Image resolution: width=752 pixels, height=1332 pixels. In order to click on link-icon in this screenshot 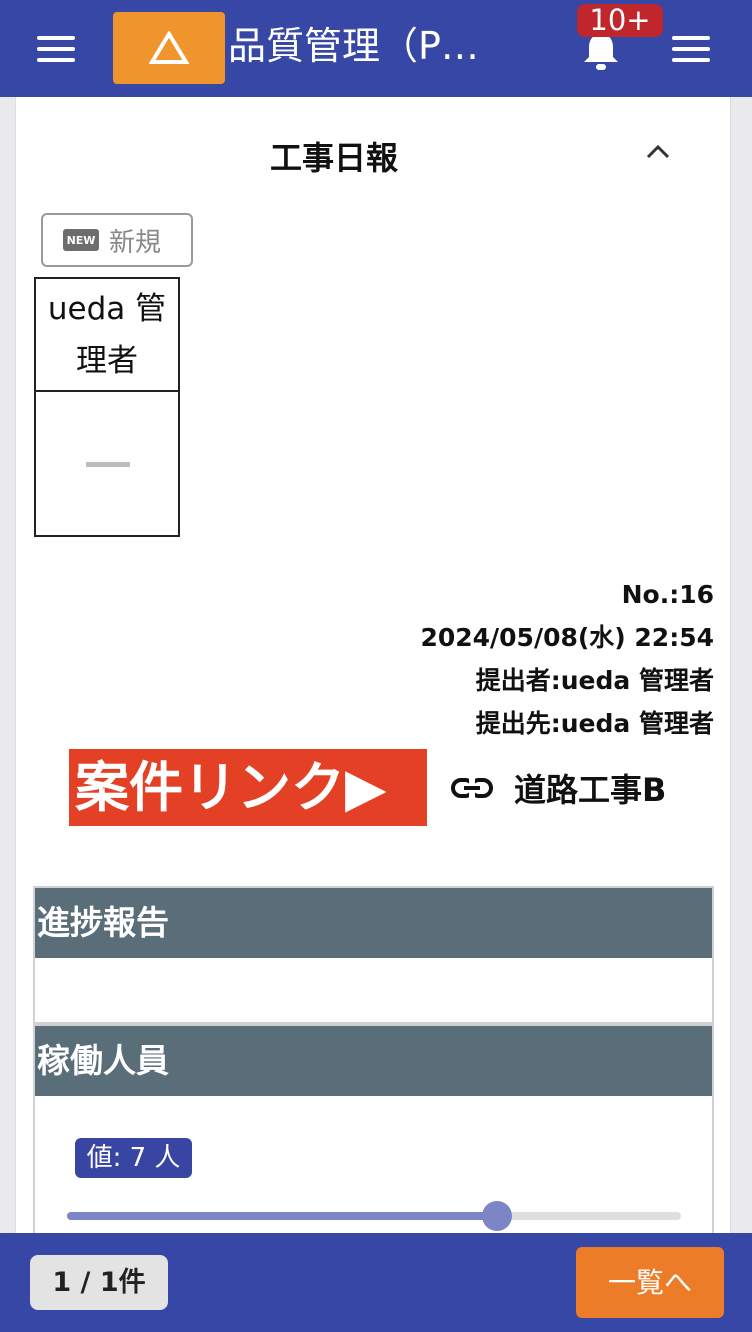, I will do `click(472, 788)`.